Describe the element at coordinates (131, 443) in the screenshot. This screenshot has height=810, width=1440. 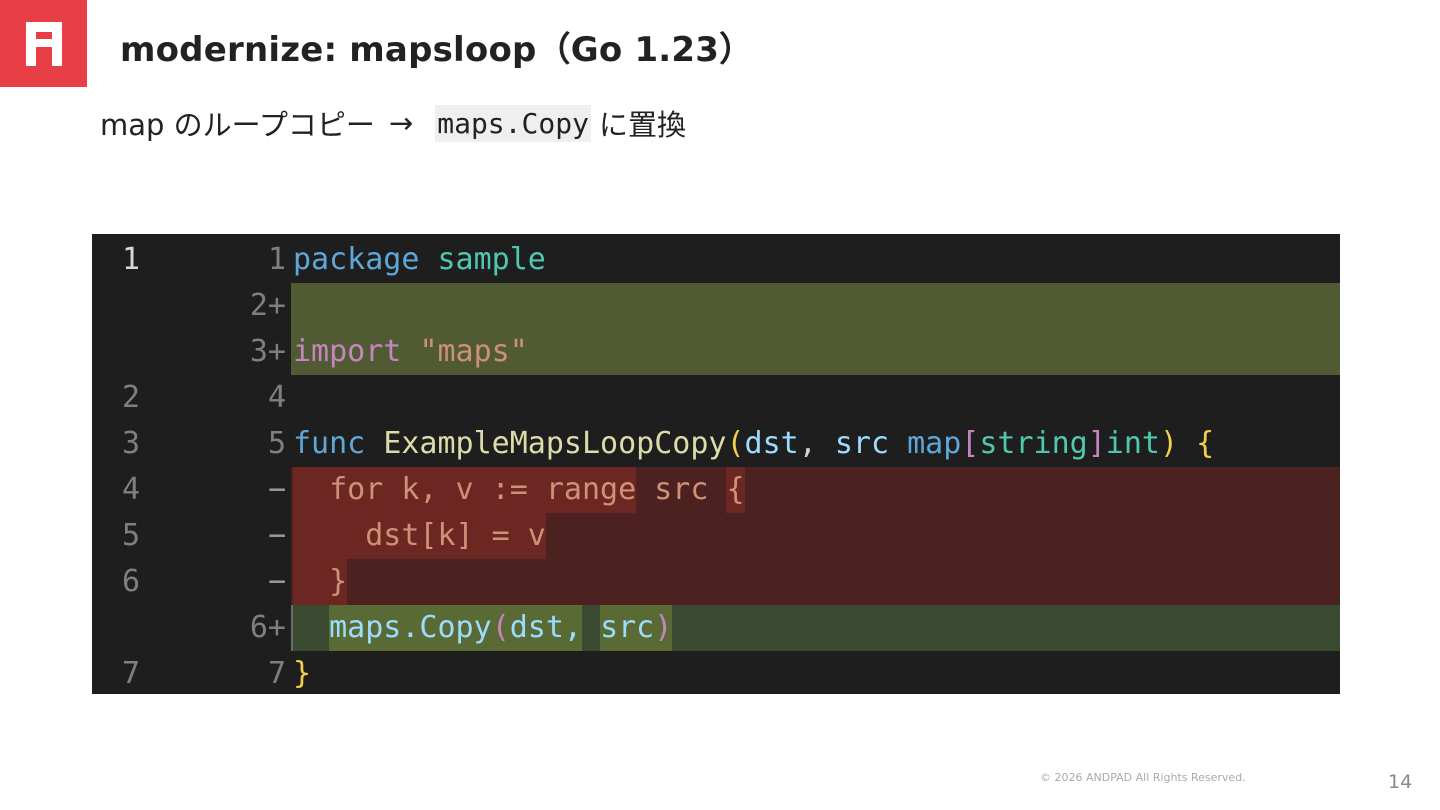
I see `old-line-number: 3` at that location.